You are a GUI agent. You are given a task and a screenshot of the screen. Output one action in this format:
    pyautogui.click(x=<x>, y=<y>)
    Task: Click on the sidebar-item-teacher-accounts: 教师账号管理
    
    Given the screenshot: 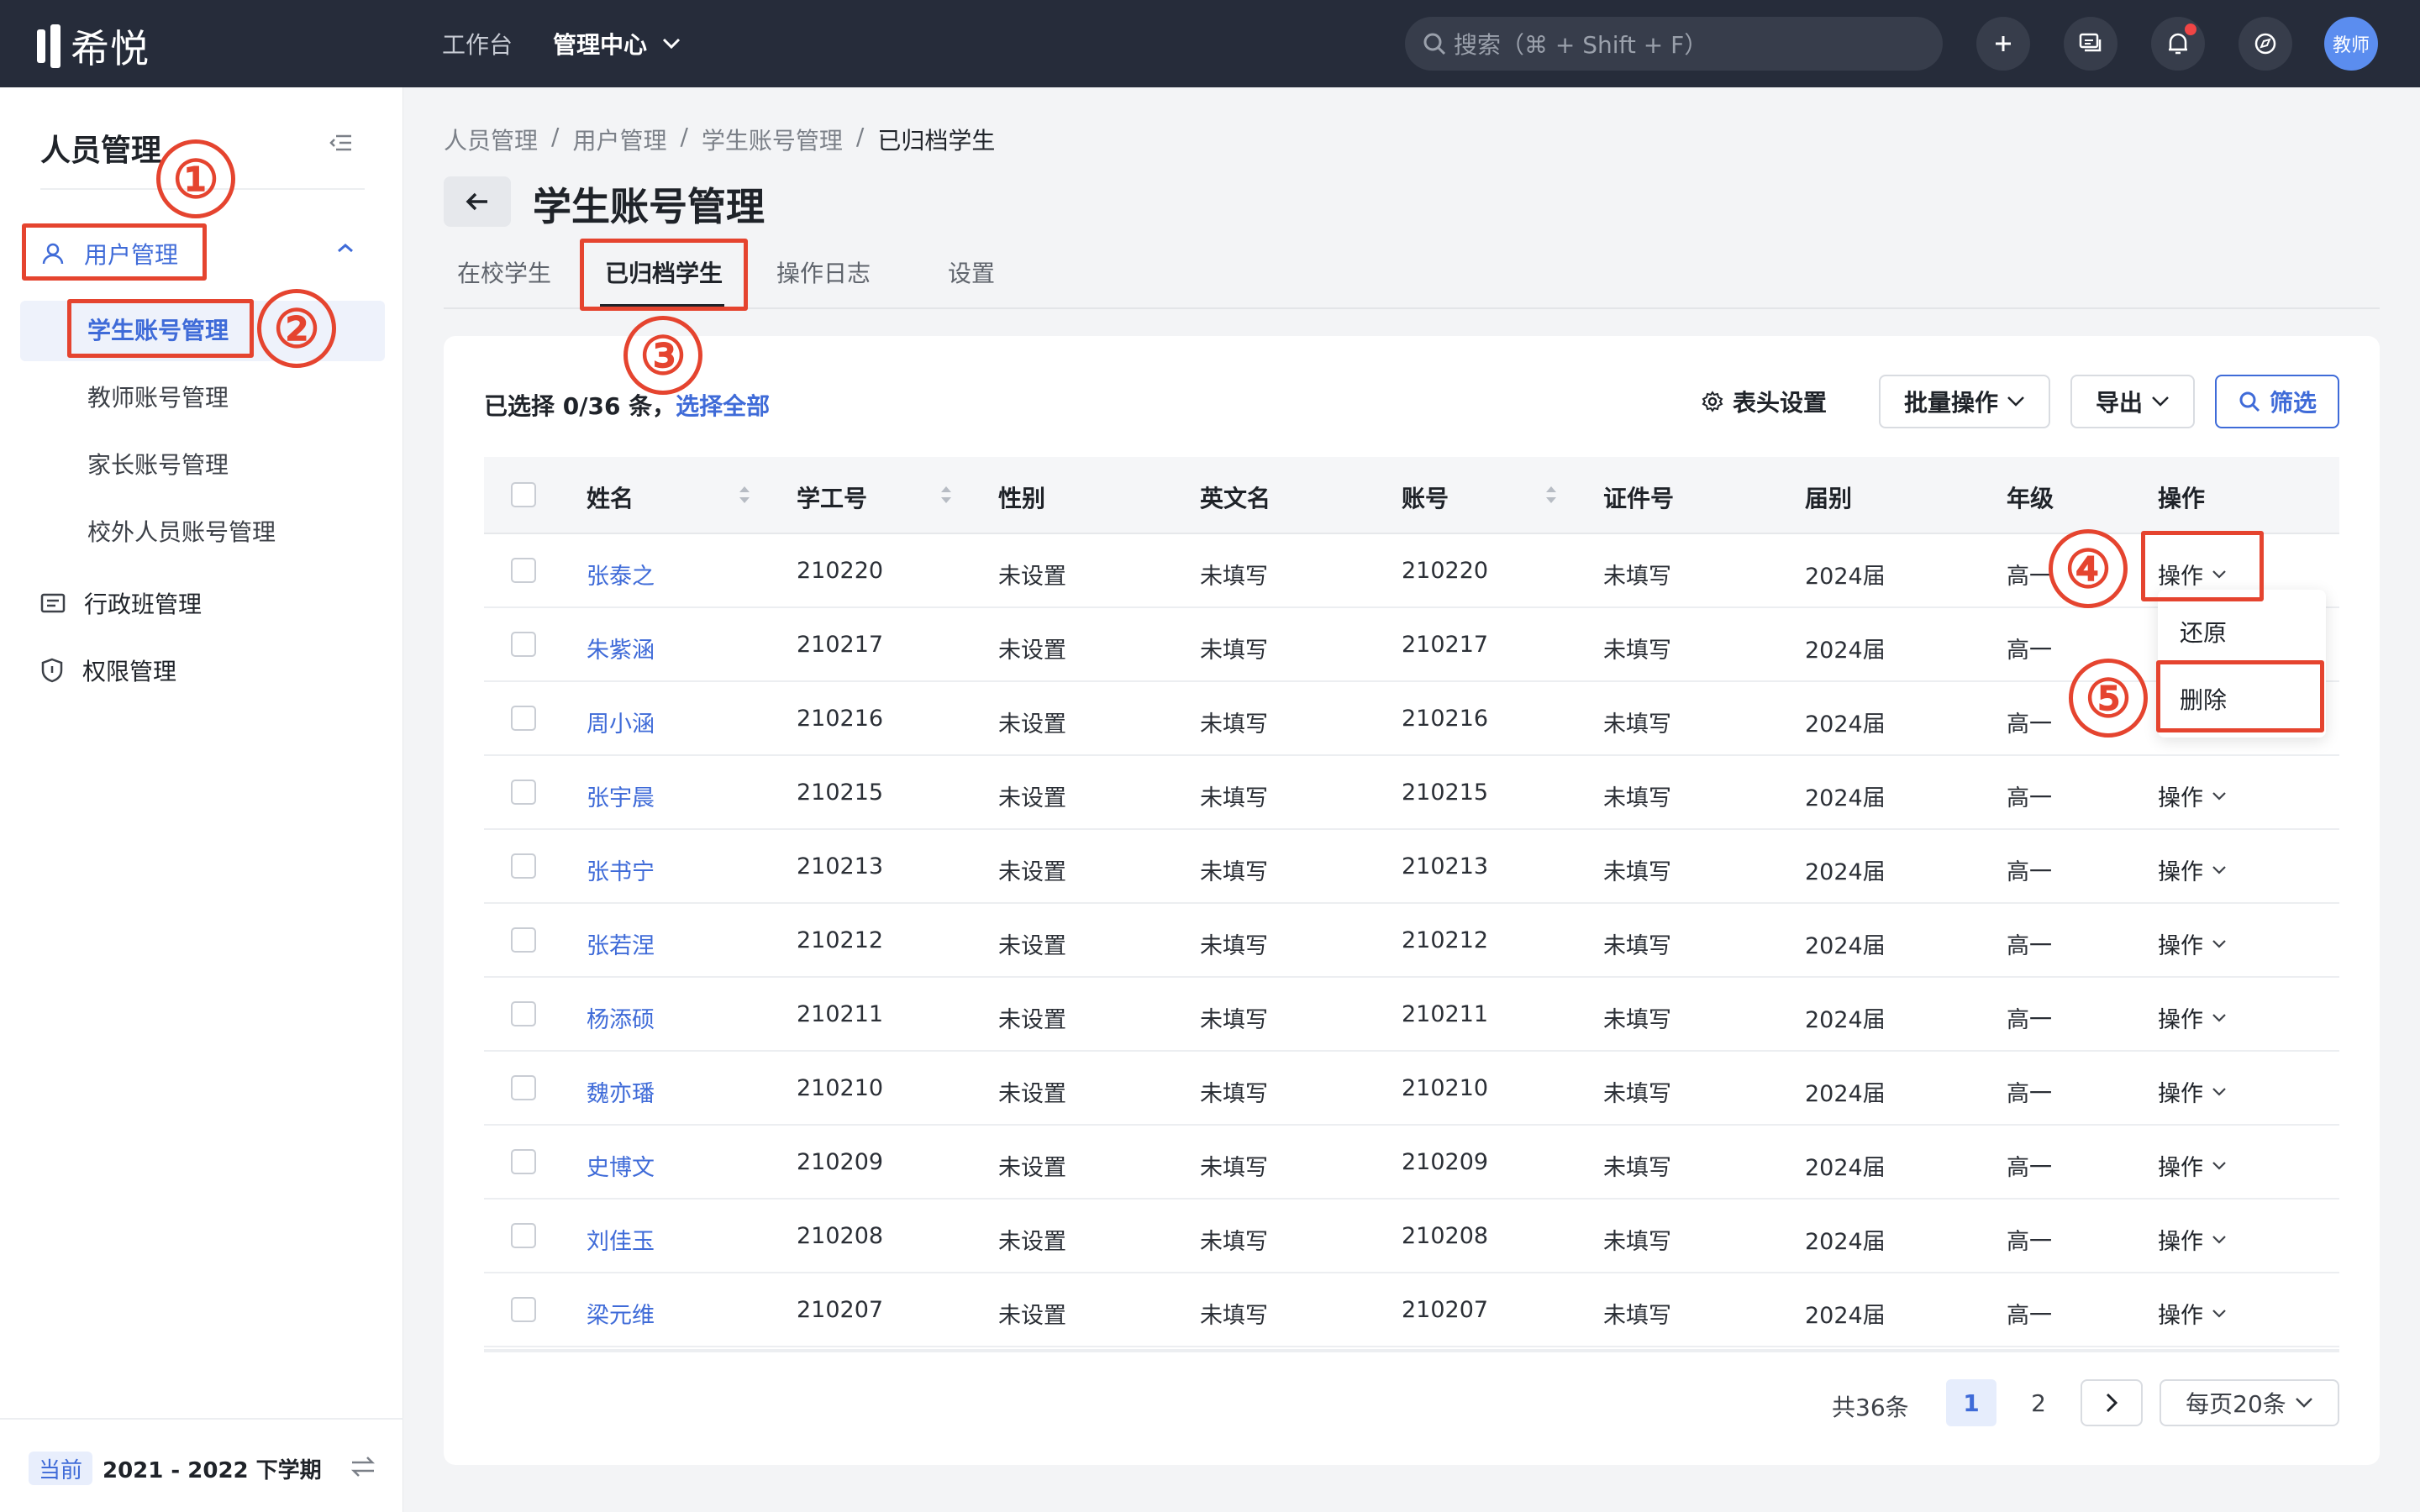 What is the action you would take?
    pyautogui.click(x=158, y=396)
    